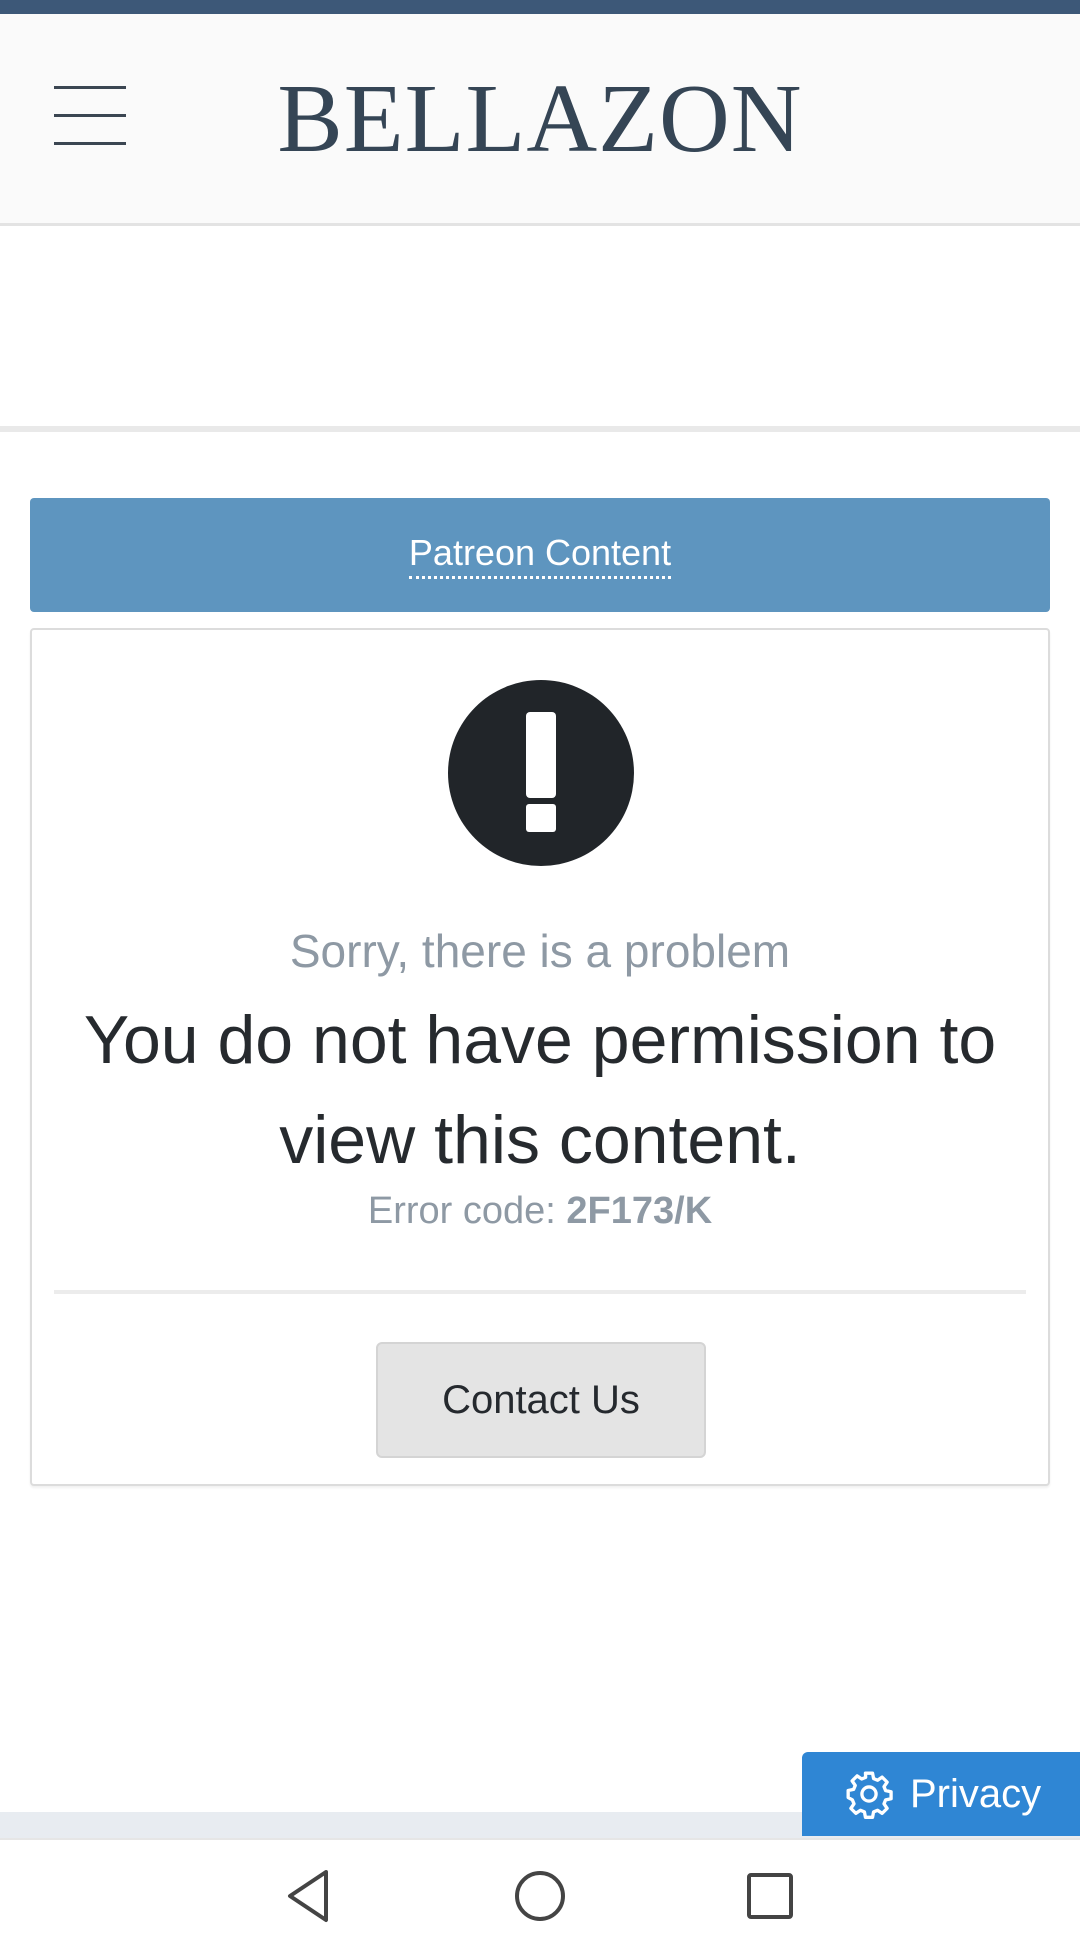 This screenshot has height=1956, width=1080. Describe the element at coordinates (541, 773) in the screenshot. I see `exclamation-circle-icon` at that location.